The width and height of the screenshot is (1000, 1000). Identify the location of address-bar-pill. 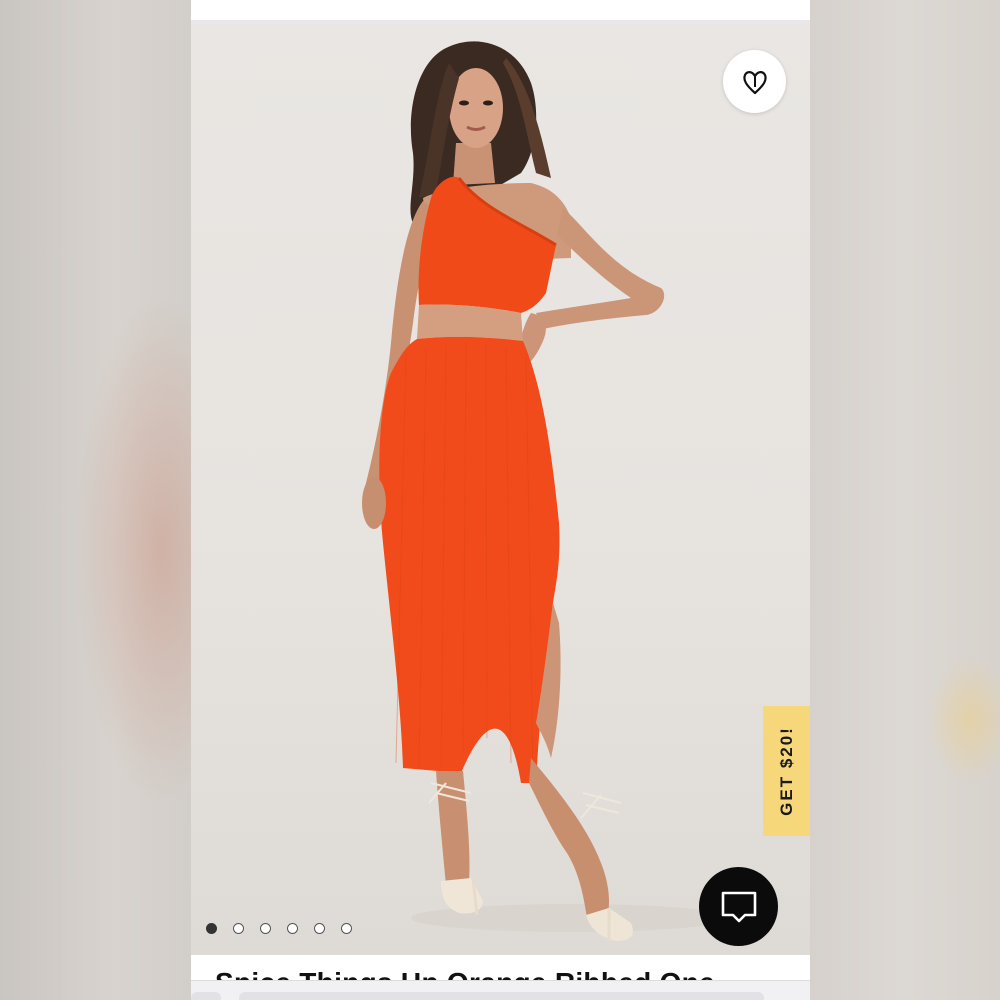
(501, 996).